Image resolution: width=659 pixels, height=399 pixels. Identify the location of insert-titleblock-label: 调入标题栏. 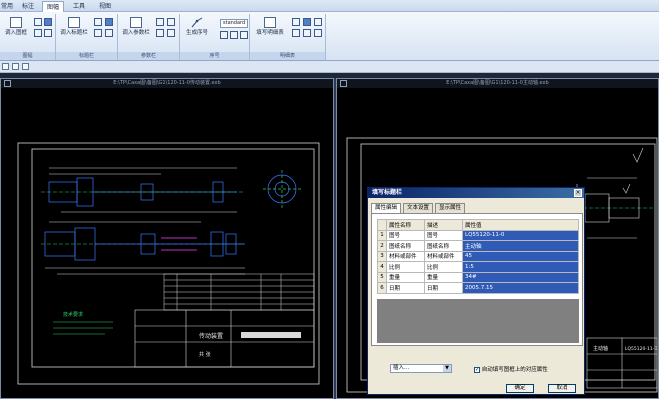
(74, 33).